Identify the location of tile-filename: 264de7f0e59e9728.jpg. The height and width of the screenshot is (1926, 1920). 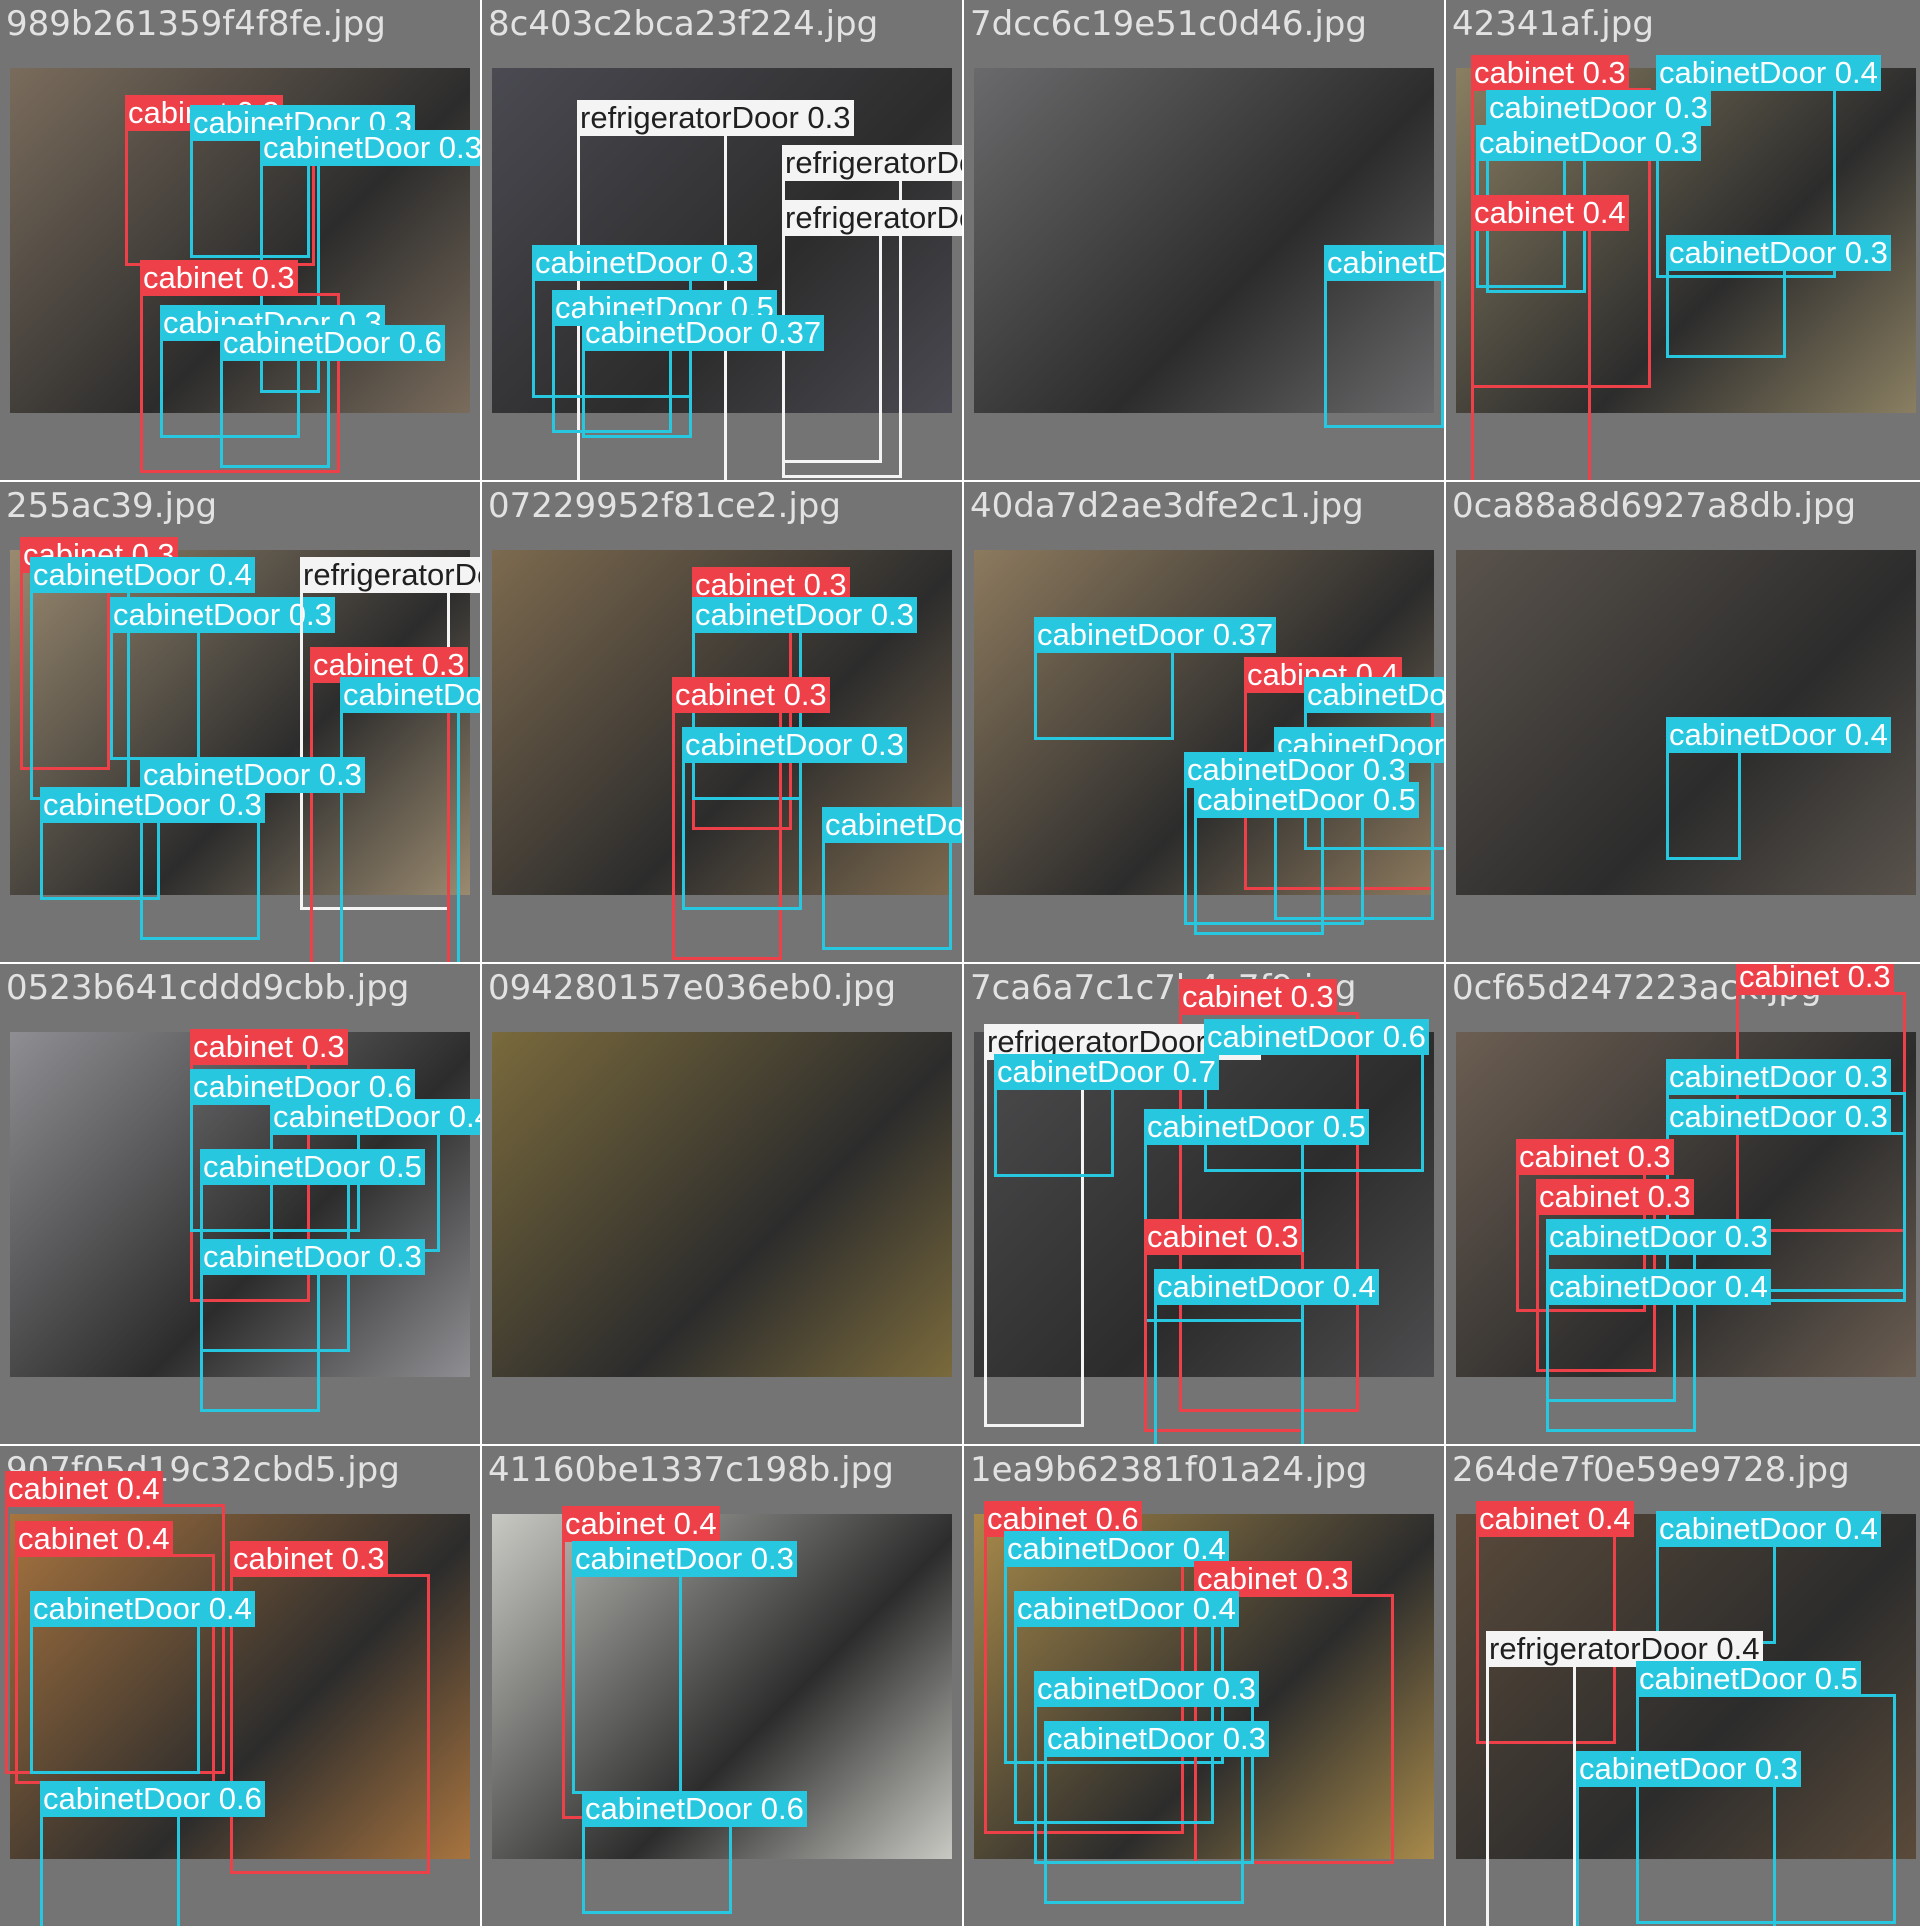
(1651, 1470).